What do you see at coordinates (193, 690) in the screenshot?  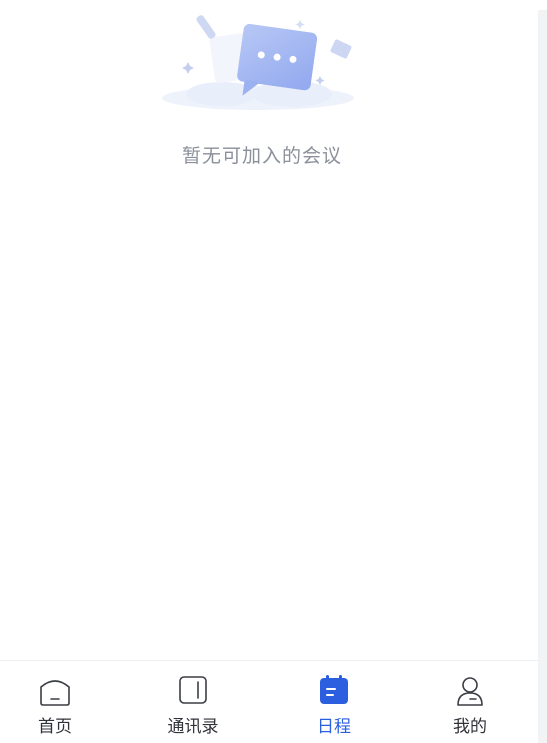 I see `contacts-icon` at bounding box center [193, 690].